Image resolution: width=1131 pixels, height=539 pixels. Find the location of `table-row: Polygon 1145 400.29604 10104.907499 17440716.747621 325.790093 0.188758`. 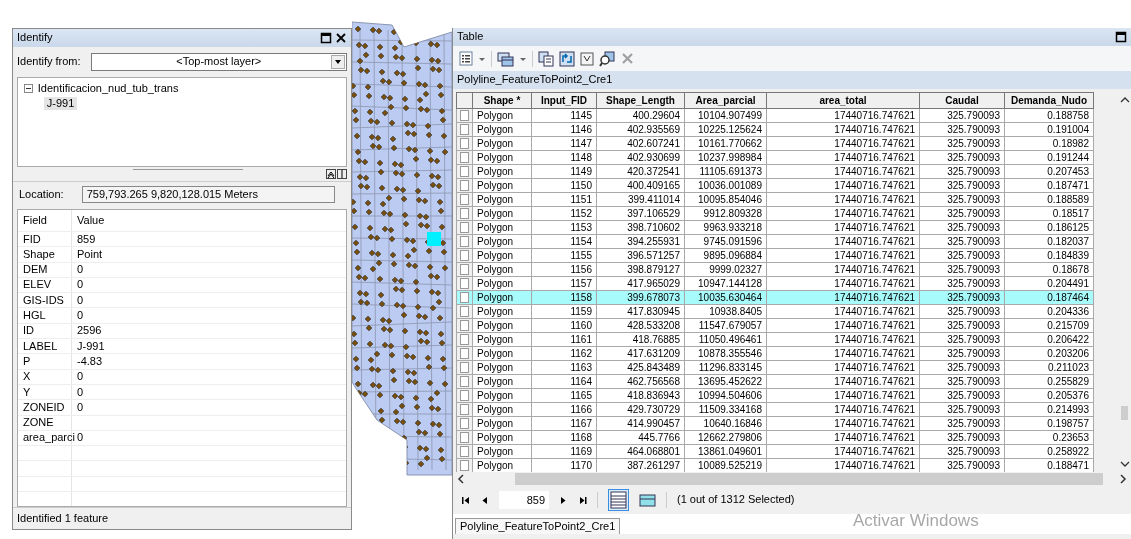

table-row: Polygon 1145 400.29604 10104.907499 17440716.747621 325.790093 0.188758 is located at coordinates (775, 115).